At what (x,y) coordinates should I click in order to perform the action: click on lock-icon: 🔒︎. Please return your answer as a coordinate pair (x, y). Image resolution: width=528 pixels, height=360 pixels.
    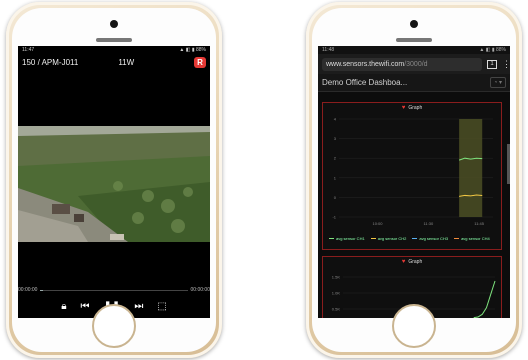
    Looking at the image, I should click on (63, 307).